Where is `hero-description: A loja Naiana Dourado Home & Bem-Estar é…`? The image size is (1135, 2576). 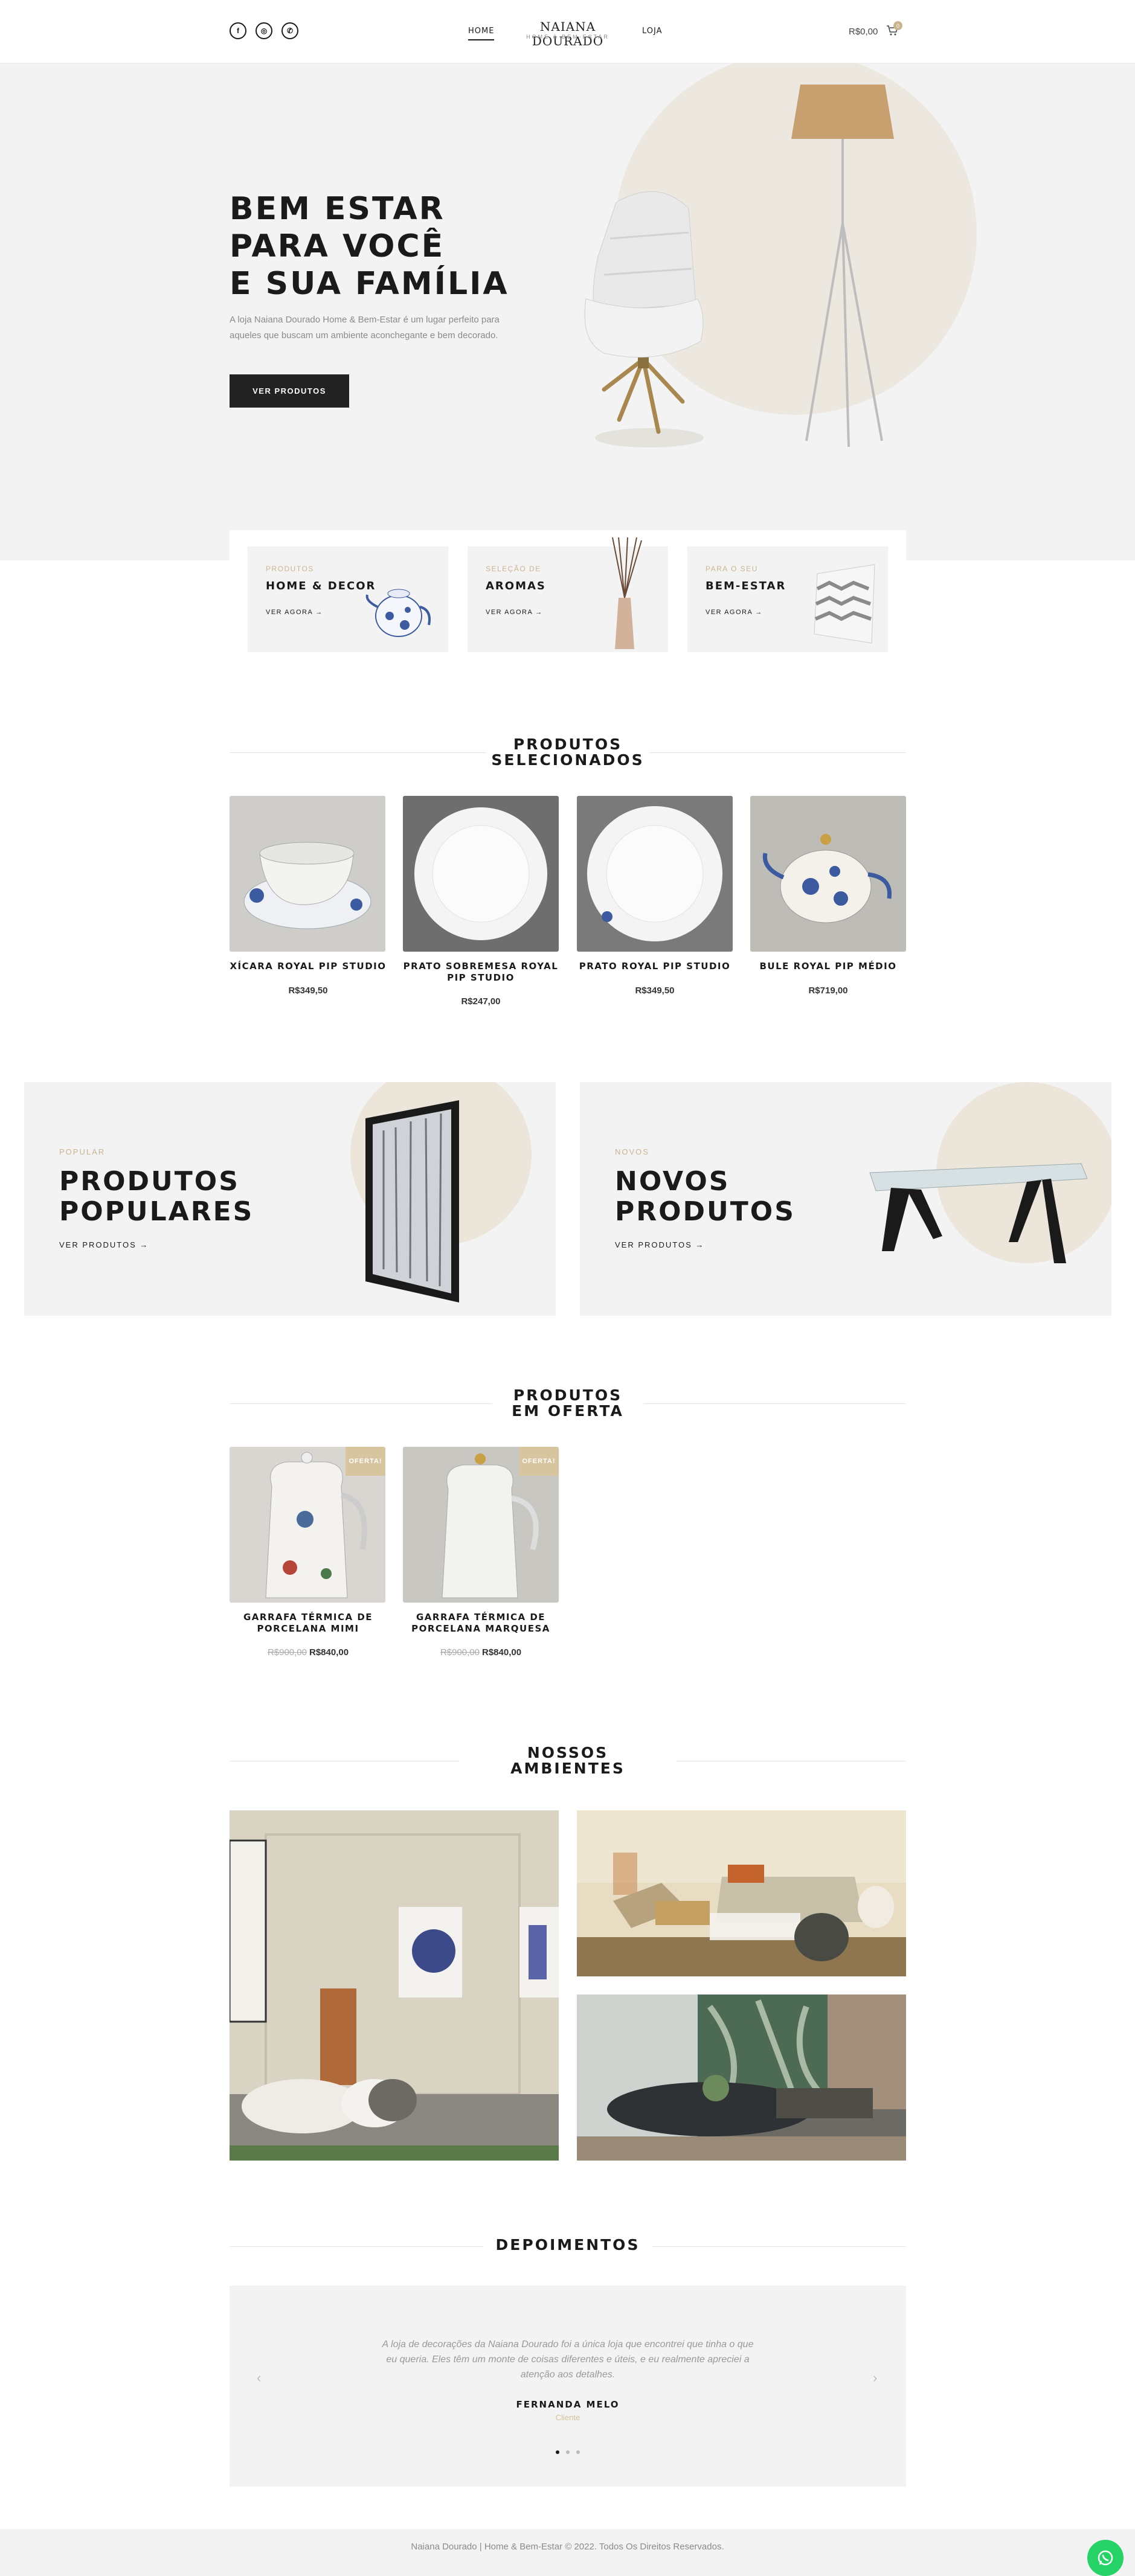 hero-description: A loja Naiana Dourado Home & Bem-Estar é… is located at coordinates (365, 328).